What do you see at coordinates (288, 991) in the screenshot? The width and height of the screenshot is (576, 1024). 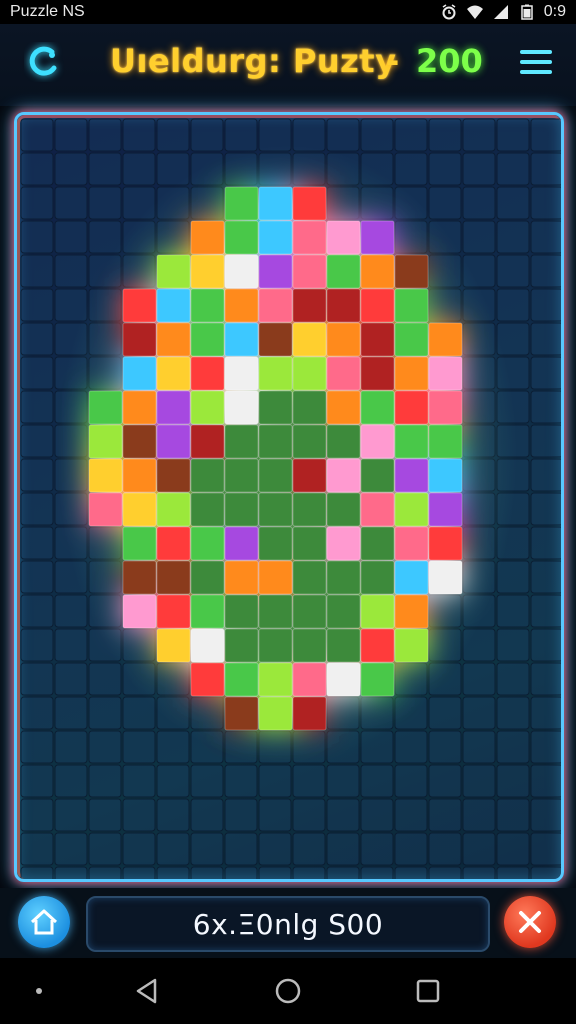 I see `nav-home-button` at bounding box center [288, 991].